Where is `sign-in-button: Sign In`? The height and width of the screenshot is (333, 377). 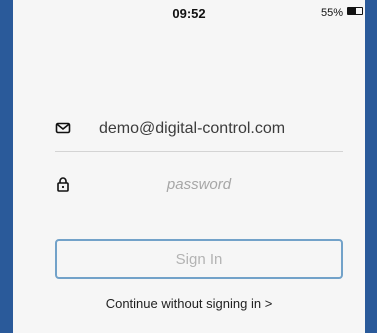
sign-in-button: Sign In is located at coordinates (199, 259).